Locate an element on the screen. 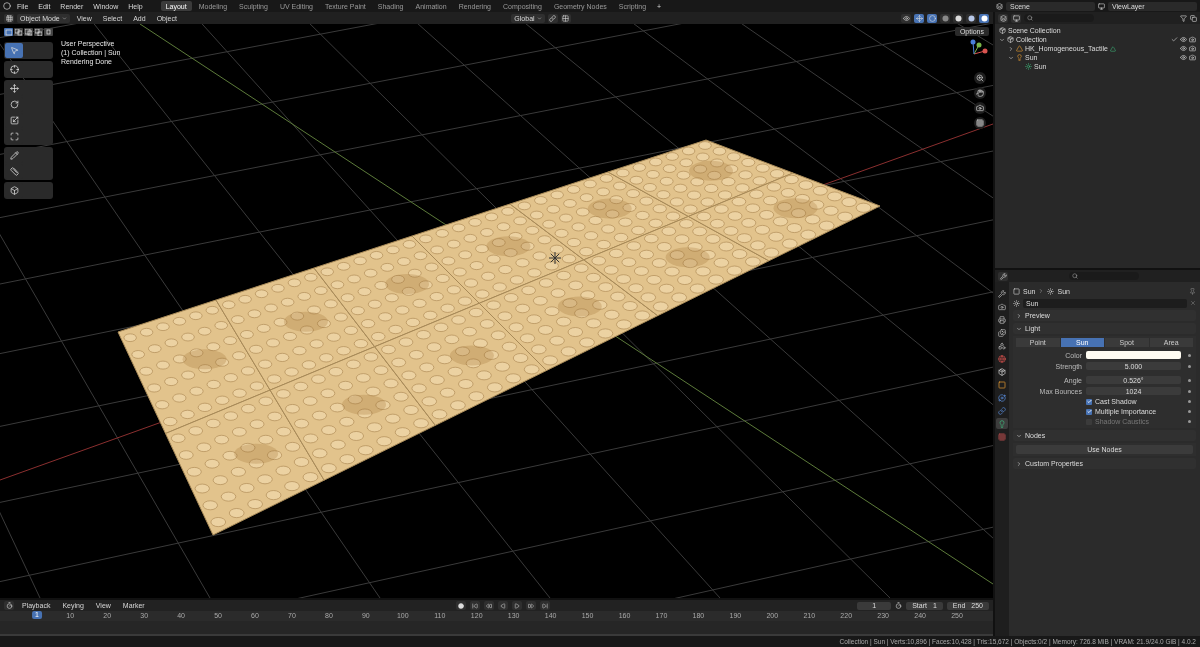  gizmo-button is located at coordinates (919, 18).